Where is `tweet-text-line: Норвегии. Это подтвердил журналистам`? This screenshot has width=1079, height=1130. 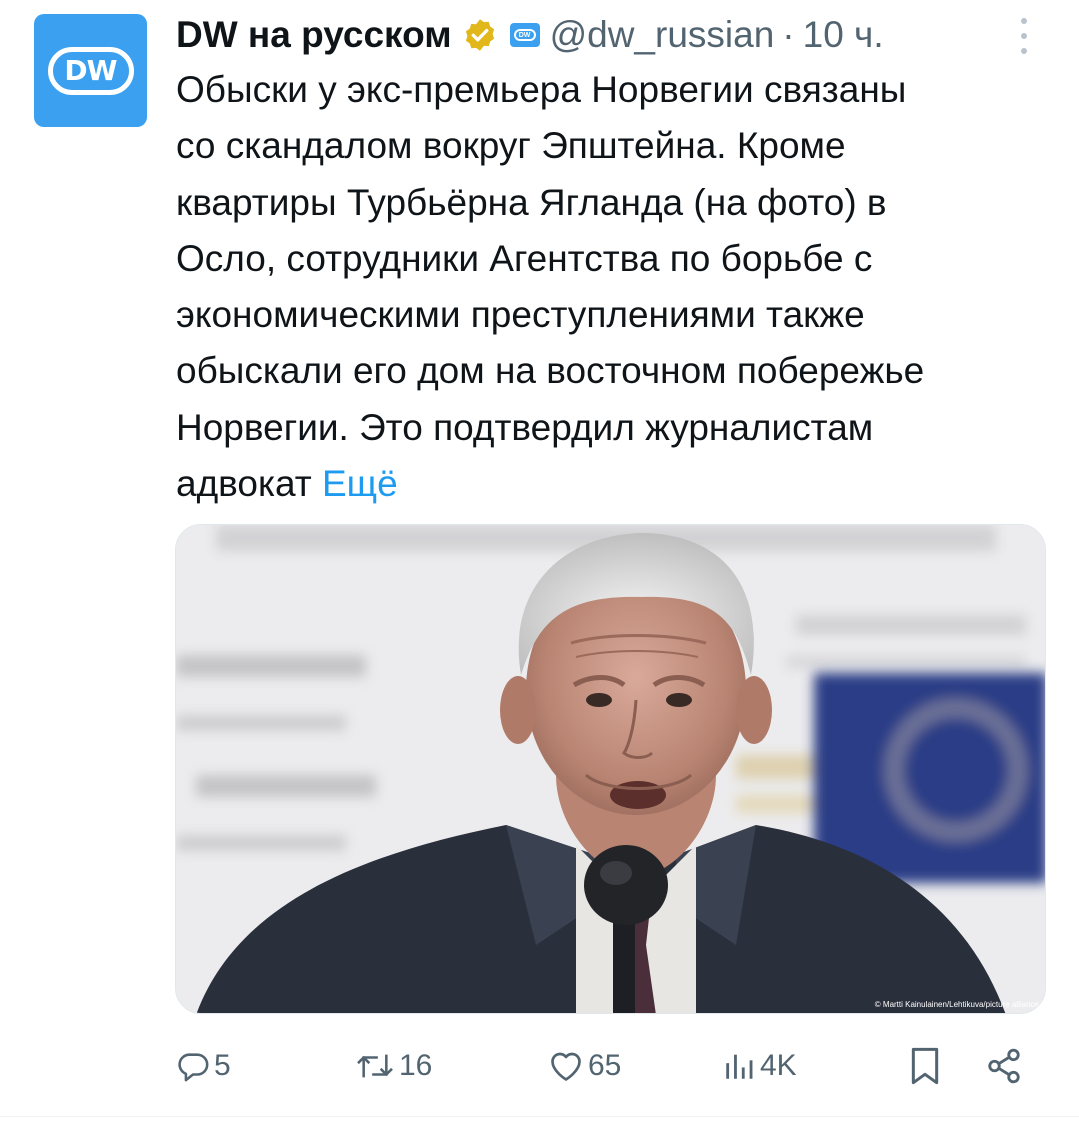 tweet-text-line: Норвегии. Это подтвердил журналистам is located at coordinates (525, 427).